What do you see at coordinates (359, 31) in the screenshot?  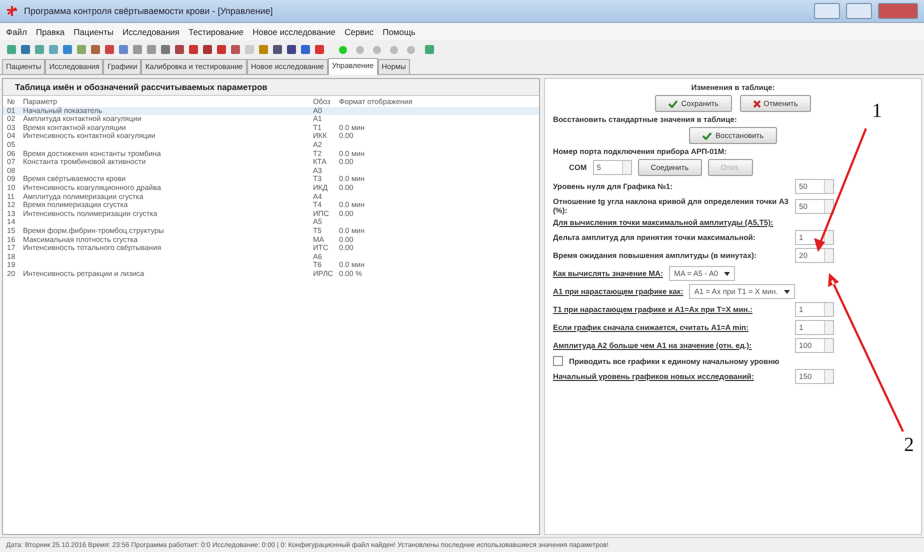 I see `menu-item: Сервис` at bounding box center [359, 31].